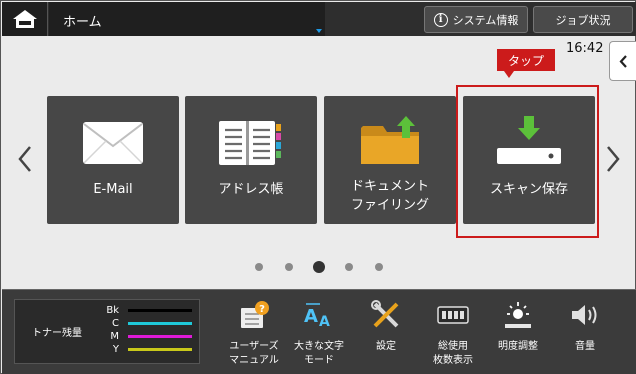 The image size is (636, 374). I want to click on tool-label: 音量, so click(585, 346).